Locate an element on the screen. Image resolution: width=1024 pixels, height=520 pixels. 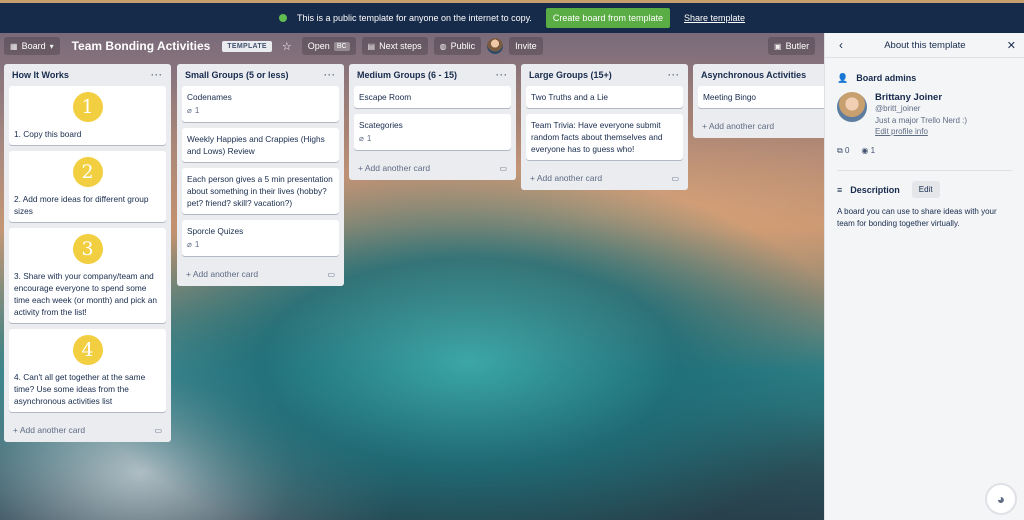
description-icon: ≡ is located at coordinates (840, 189).